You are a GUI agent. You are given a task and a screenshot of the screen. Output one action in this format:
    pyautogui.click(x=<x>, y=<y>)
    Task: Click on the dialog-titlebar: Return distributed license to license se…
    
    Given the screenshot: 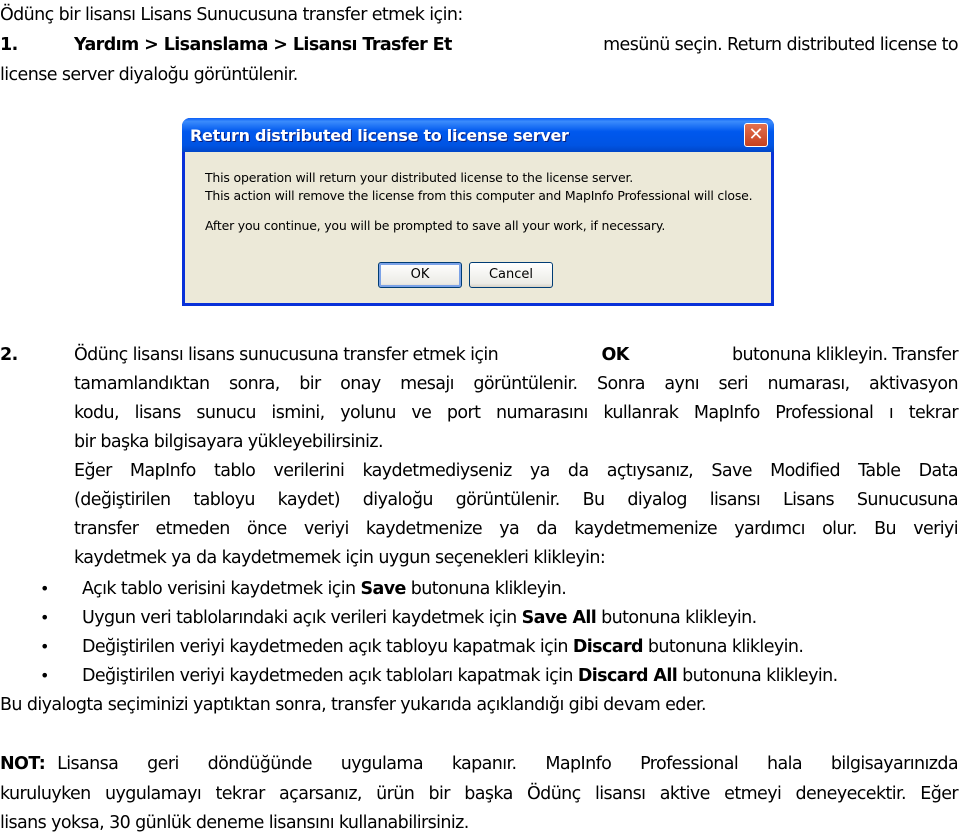 What is the action you would take?
    pyautogui.click(x=478, y=135)
    